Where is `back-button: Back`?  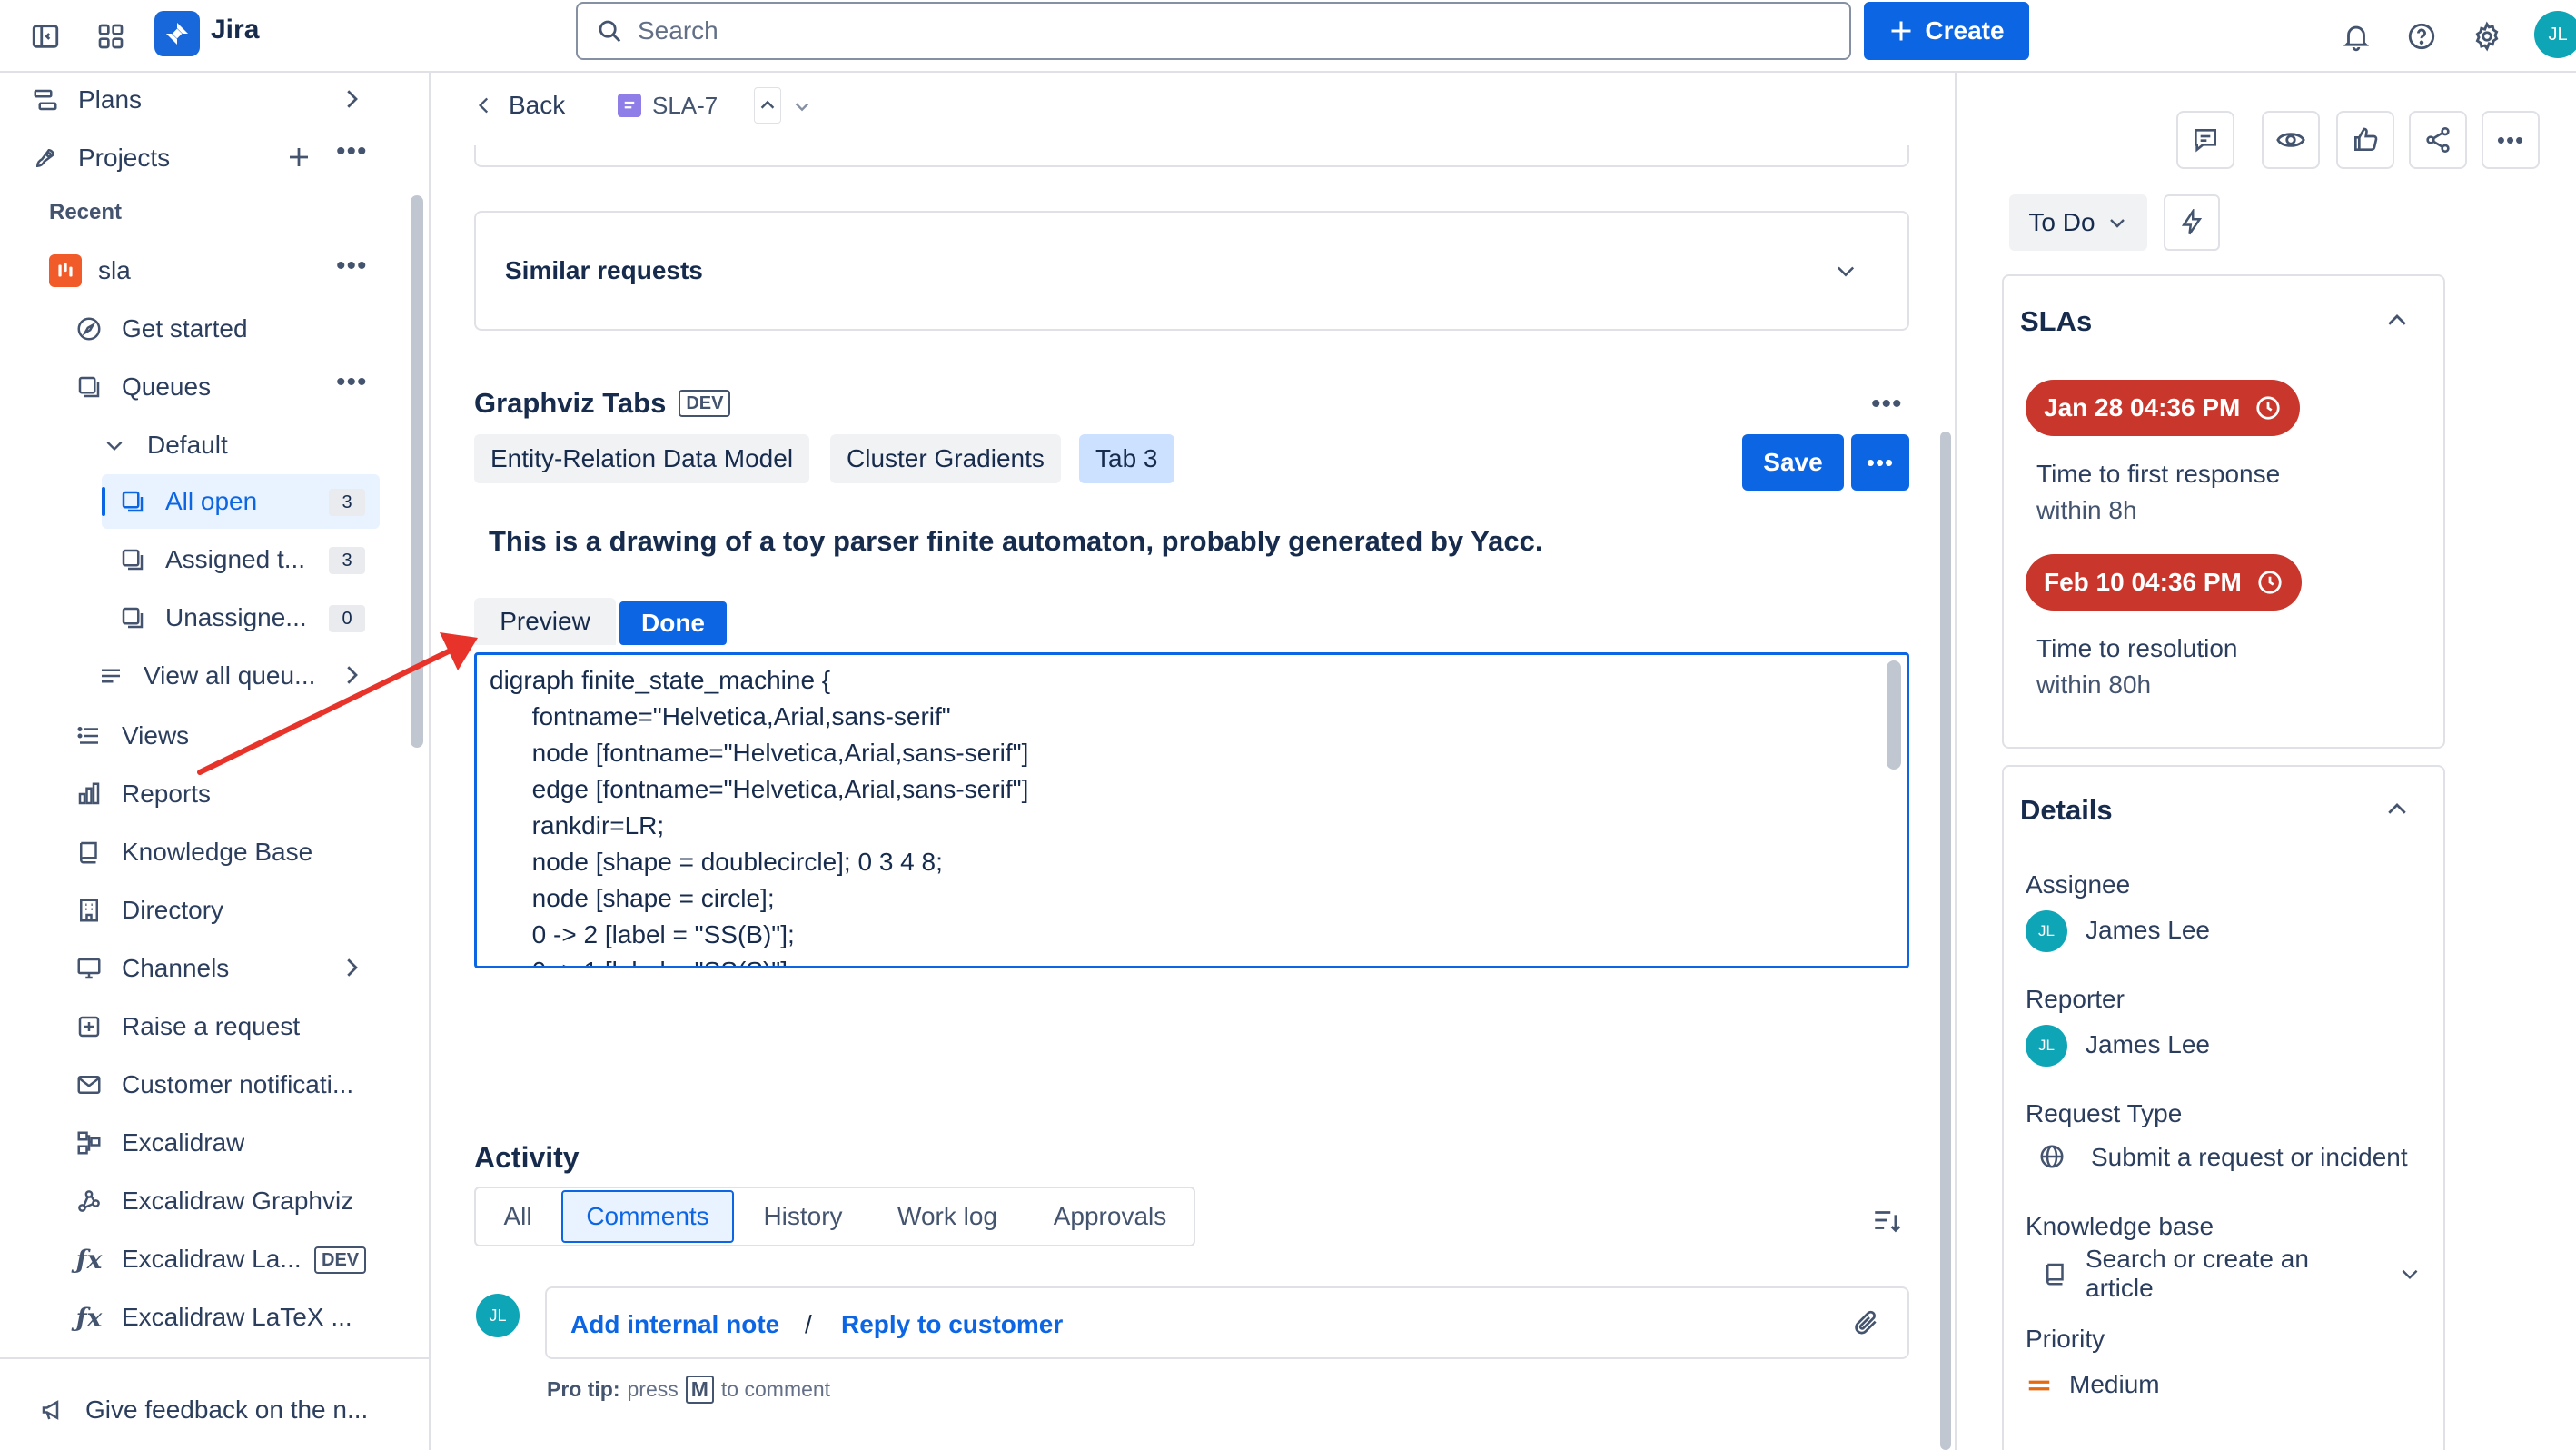
back-button: Back is located at coordinates (518, 105).